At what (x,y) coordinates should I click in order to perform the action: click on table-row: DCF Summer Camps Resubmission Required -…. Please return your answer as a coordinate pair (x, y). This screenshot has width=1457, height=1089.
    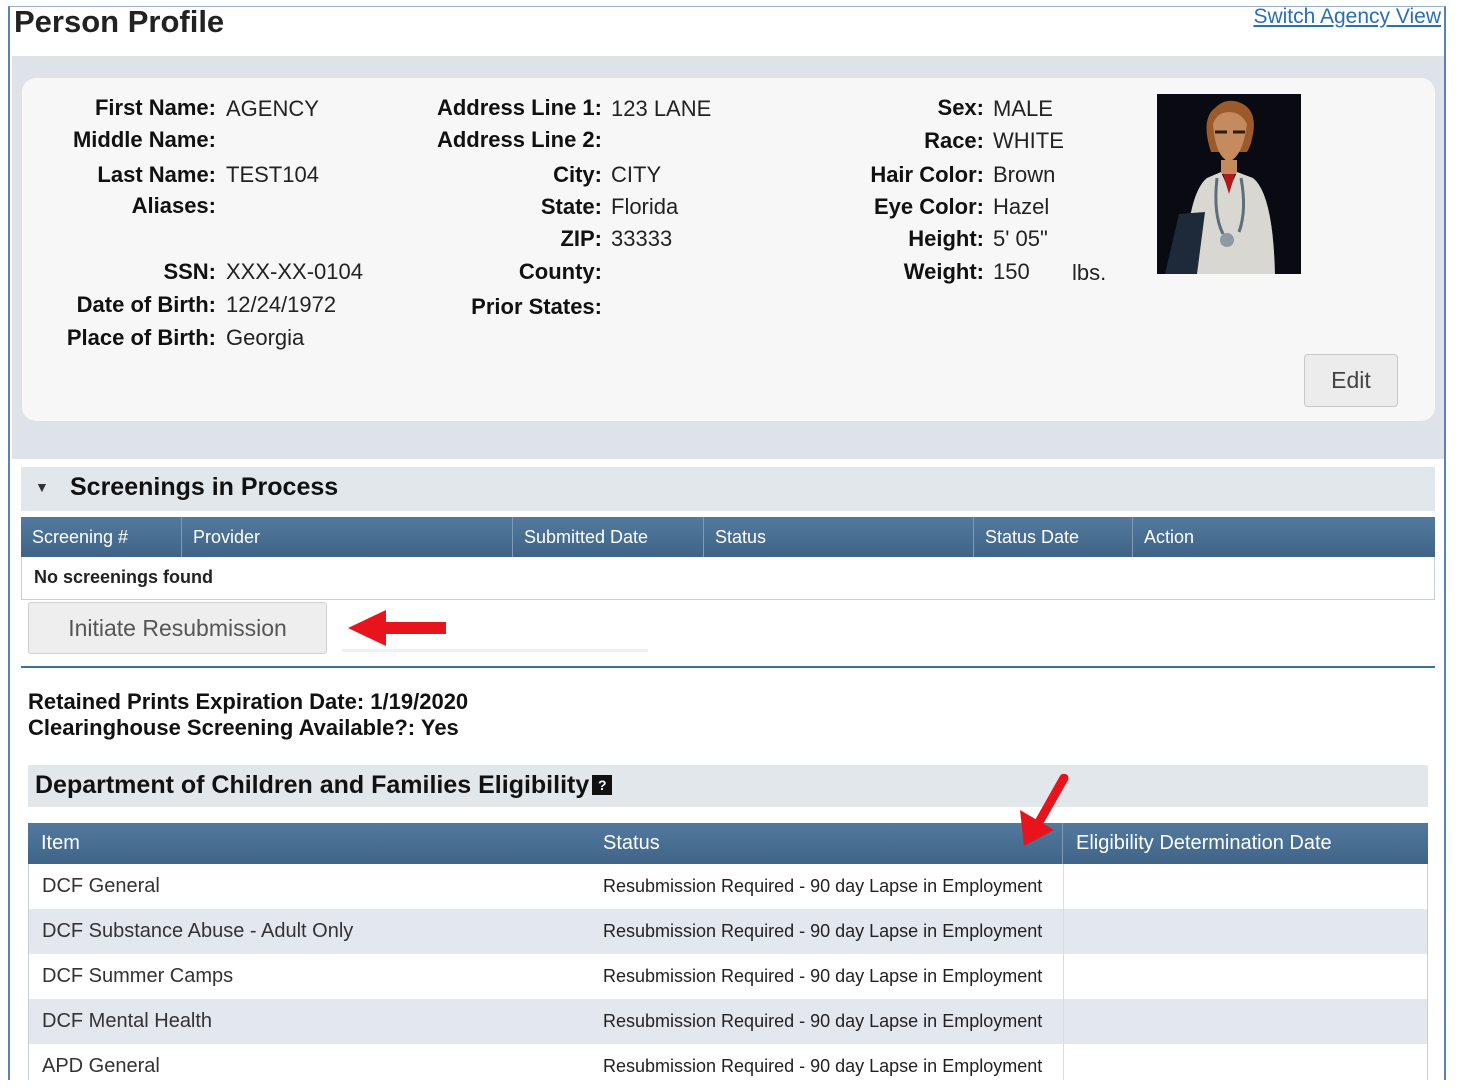
    Looking at the image, I should click on (728, 976).